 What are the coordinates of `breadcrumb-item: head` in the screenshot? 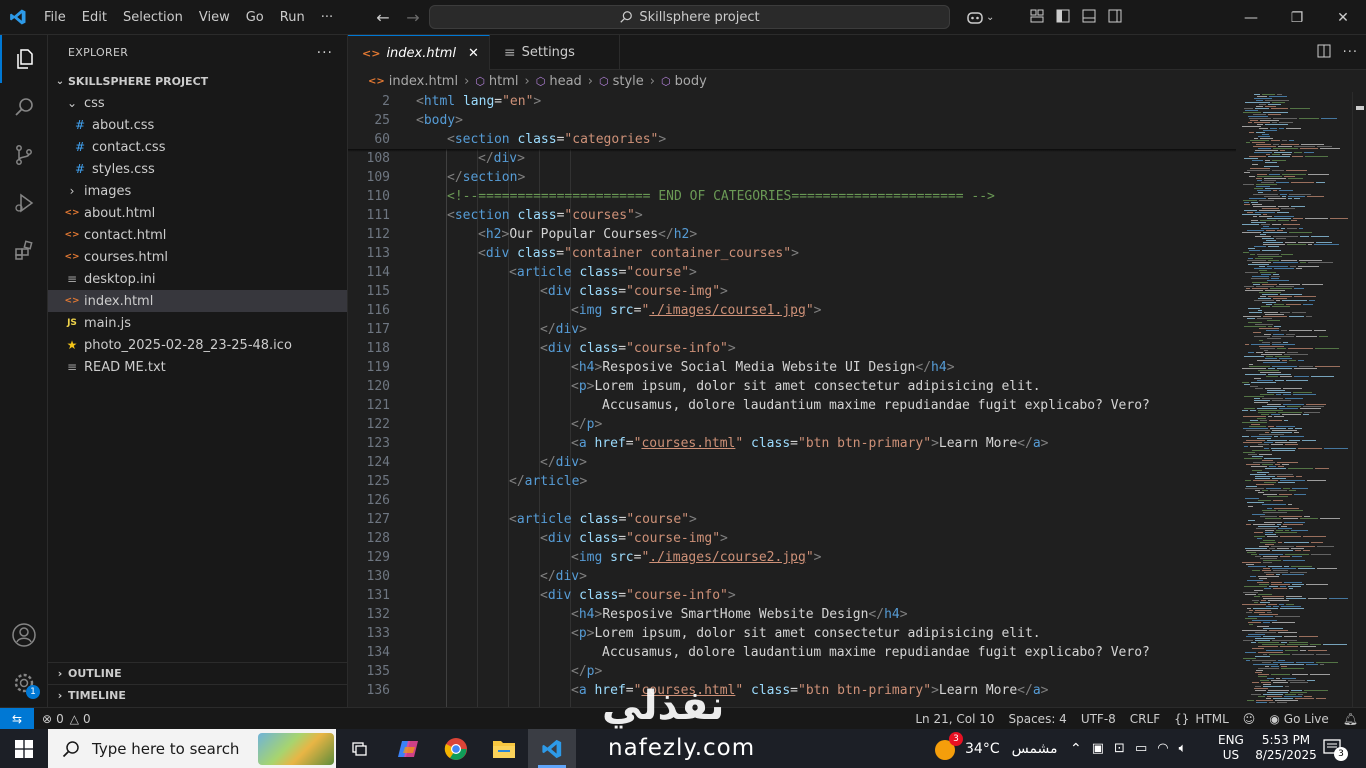 It's located at (565, 81).